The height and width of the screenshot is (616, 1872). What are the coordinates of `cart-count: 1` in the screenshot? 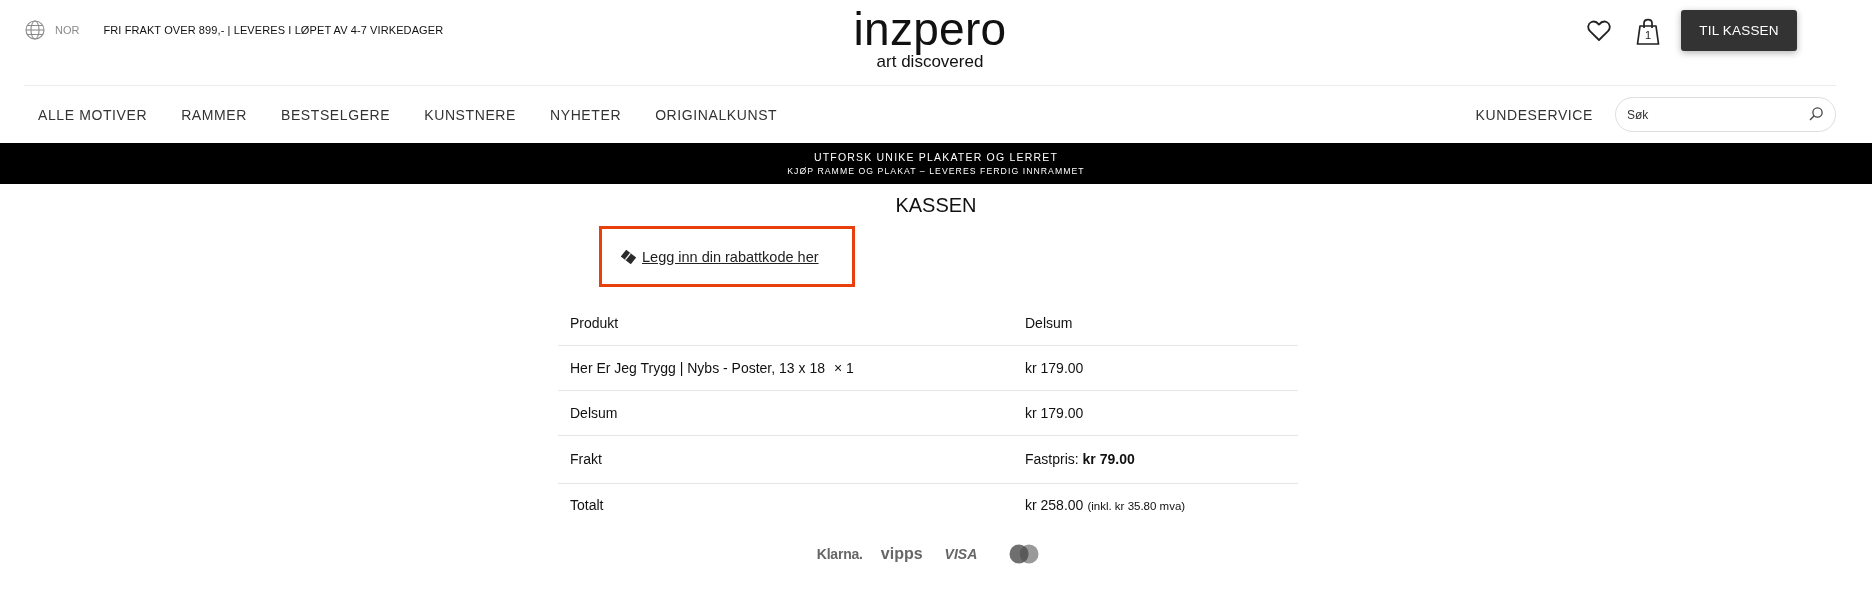 It's located at (1648, 35).